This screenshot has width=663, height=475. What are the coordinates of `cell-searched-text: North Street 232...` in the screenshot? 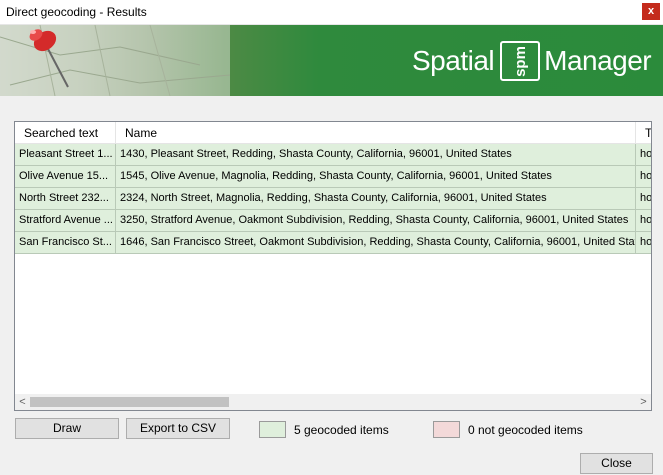 It's located at (65, 198).